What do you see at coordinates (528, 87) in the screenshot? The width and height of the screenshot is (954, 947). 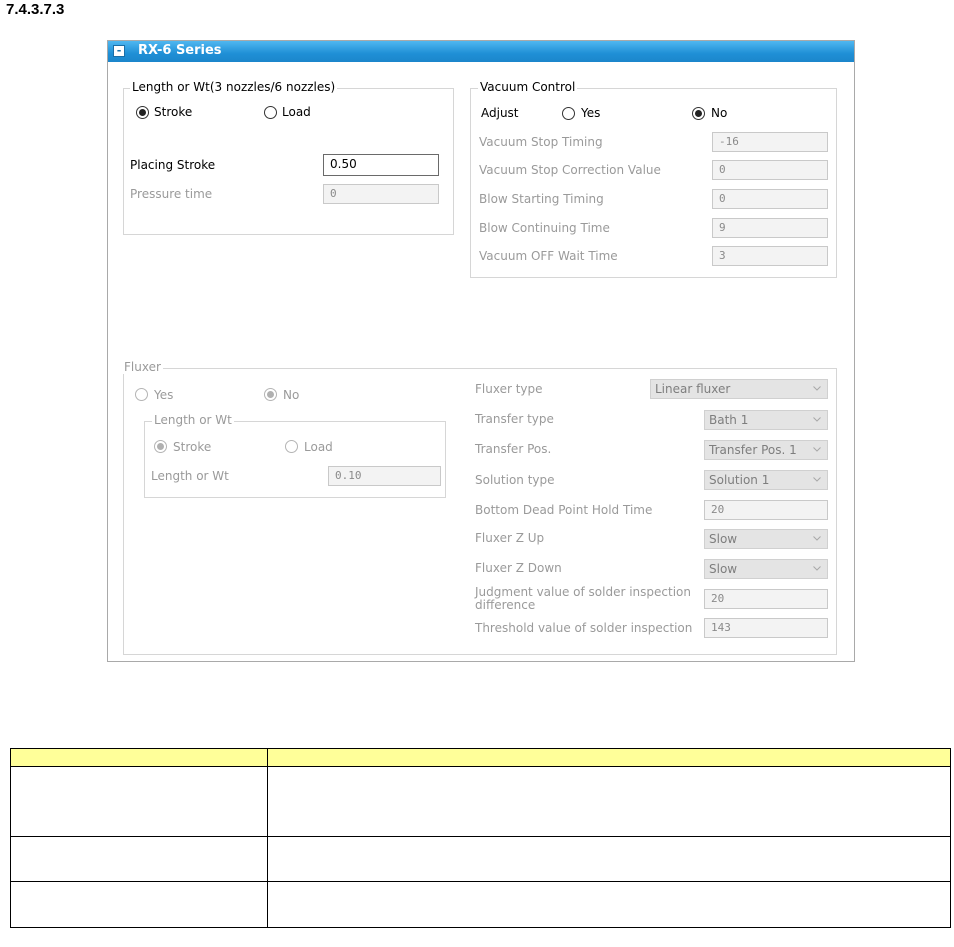 I see `vacuum-group-legend: Vacuum Control` at bounding box center [528, 87].